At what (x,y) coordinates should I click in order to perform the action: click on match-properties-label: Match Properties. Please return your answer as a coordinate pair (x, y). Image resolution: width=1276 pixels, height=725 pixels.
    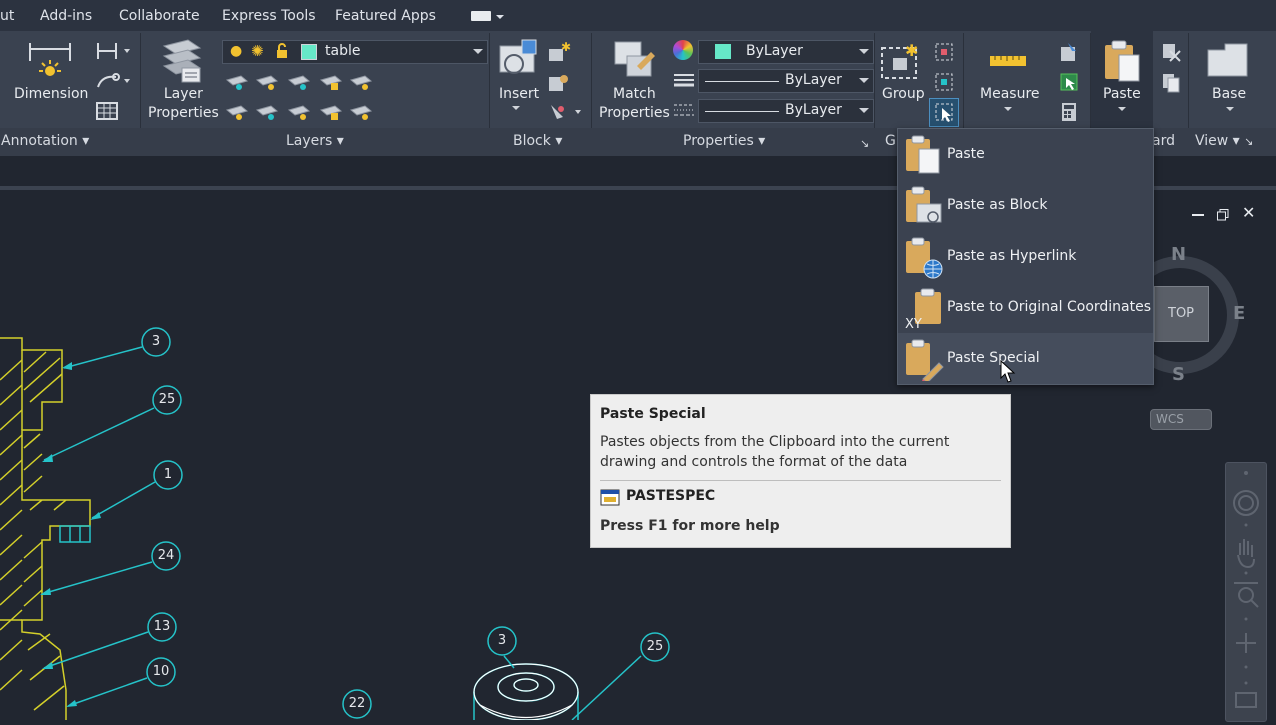
    Looking at the image, I should click on (634, 103).